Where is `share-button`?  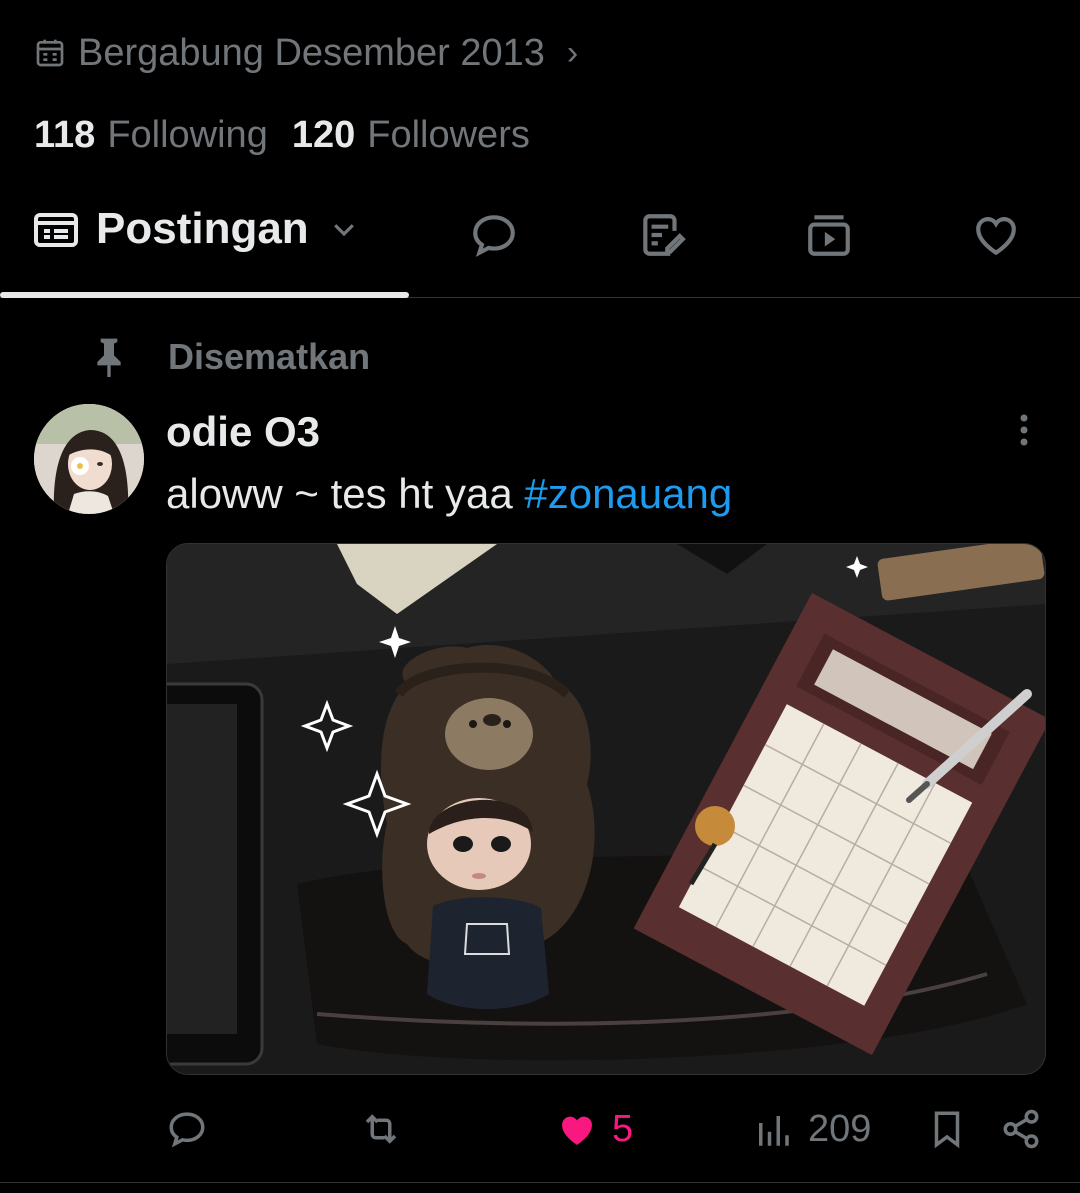 share-button is located at coordinates (1021, 1129).